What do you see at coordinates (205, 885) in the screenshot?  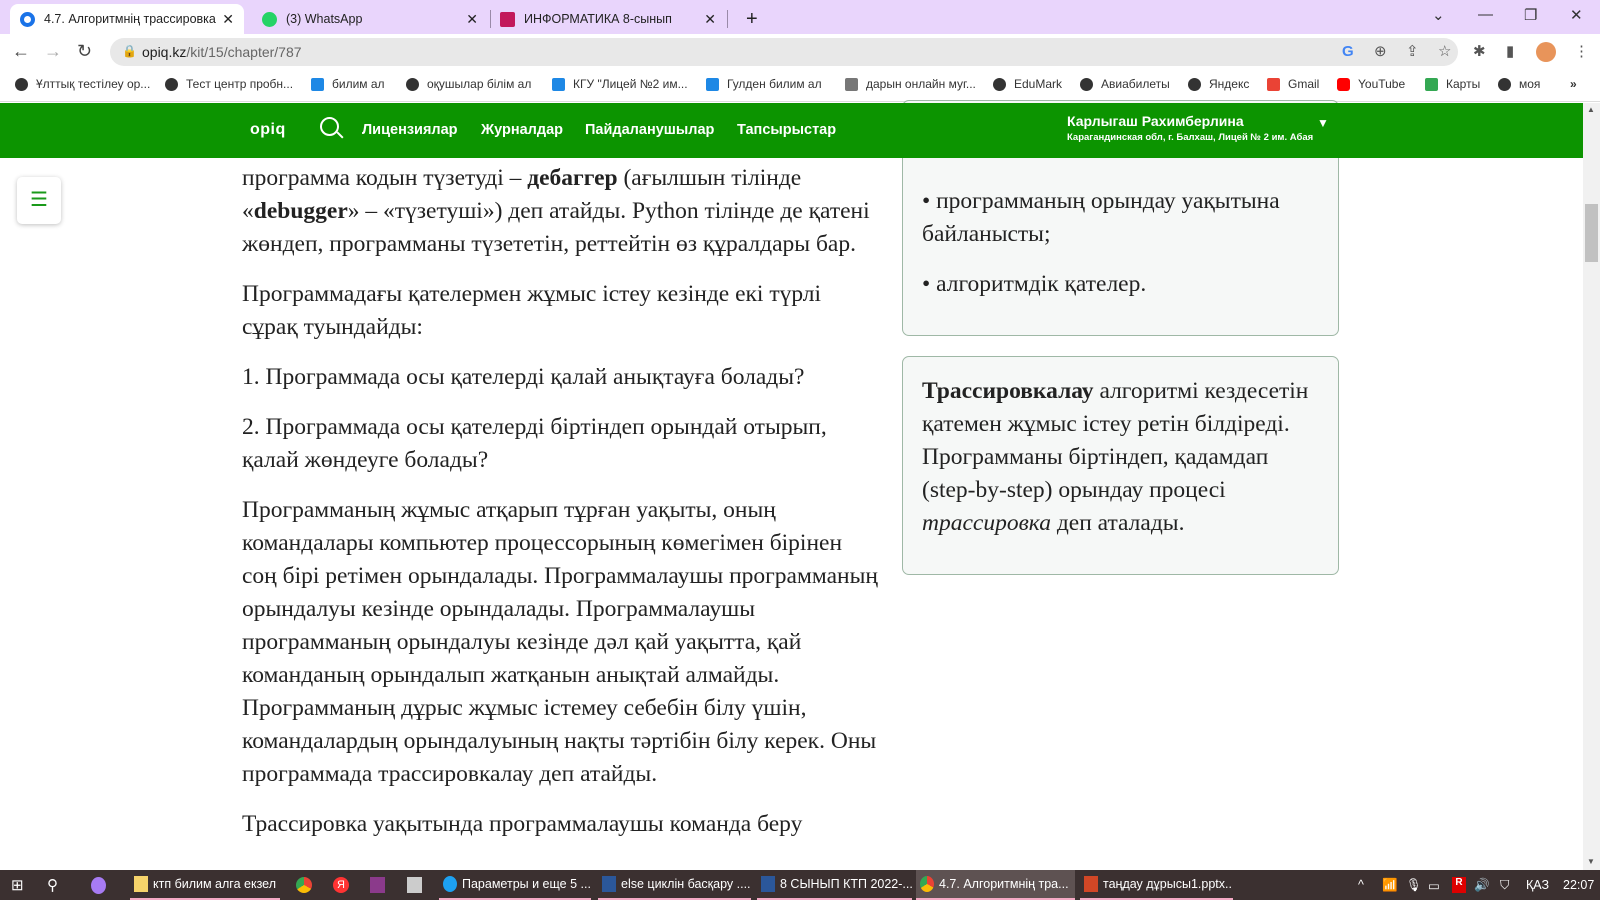 I see `taskbar-item: ктп билим алга екзел` at bounding box center [205, 885].